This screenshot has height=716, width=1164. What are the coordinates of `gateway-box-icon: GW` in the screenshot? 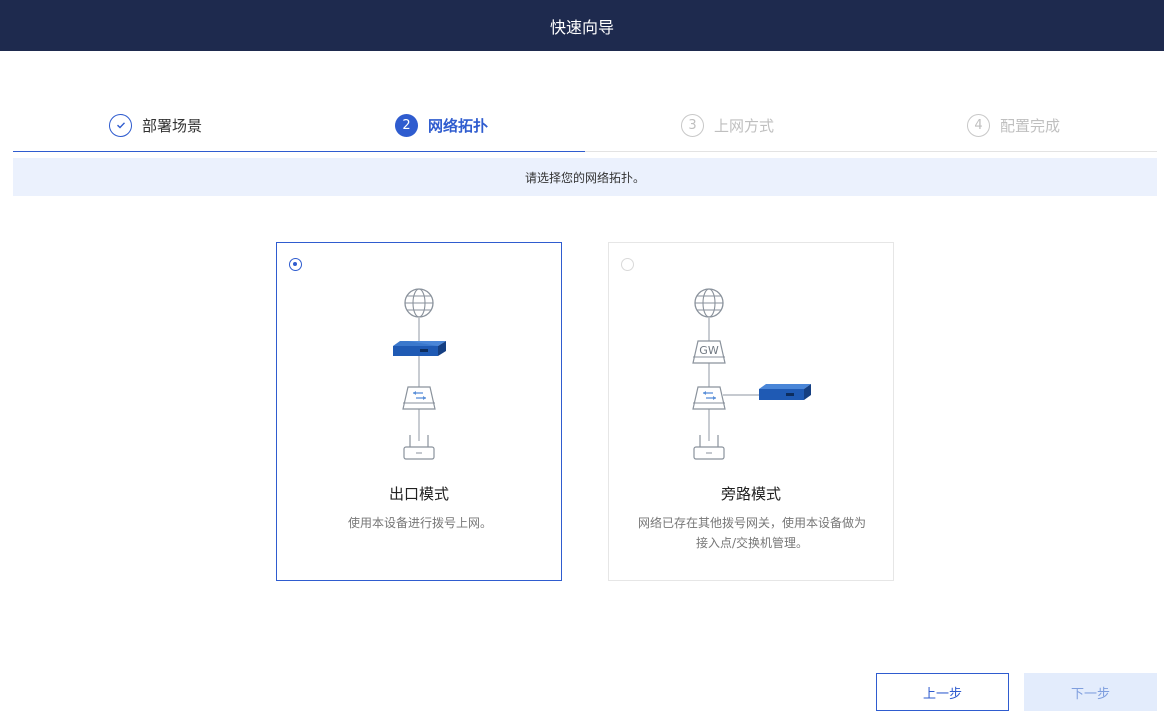 It's located at (709, 352).